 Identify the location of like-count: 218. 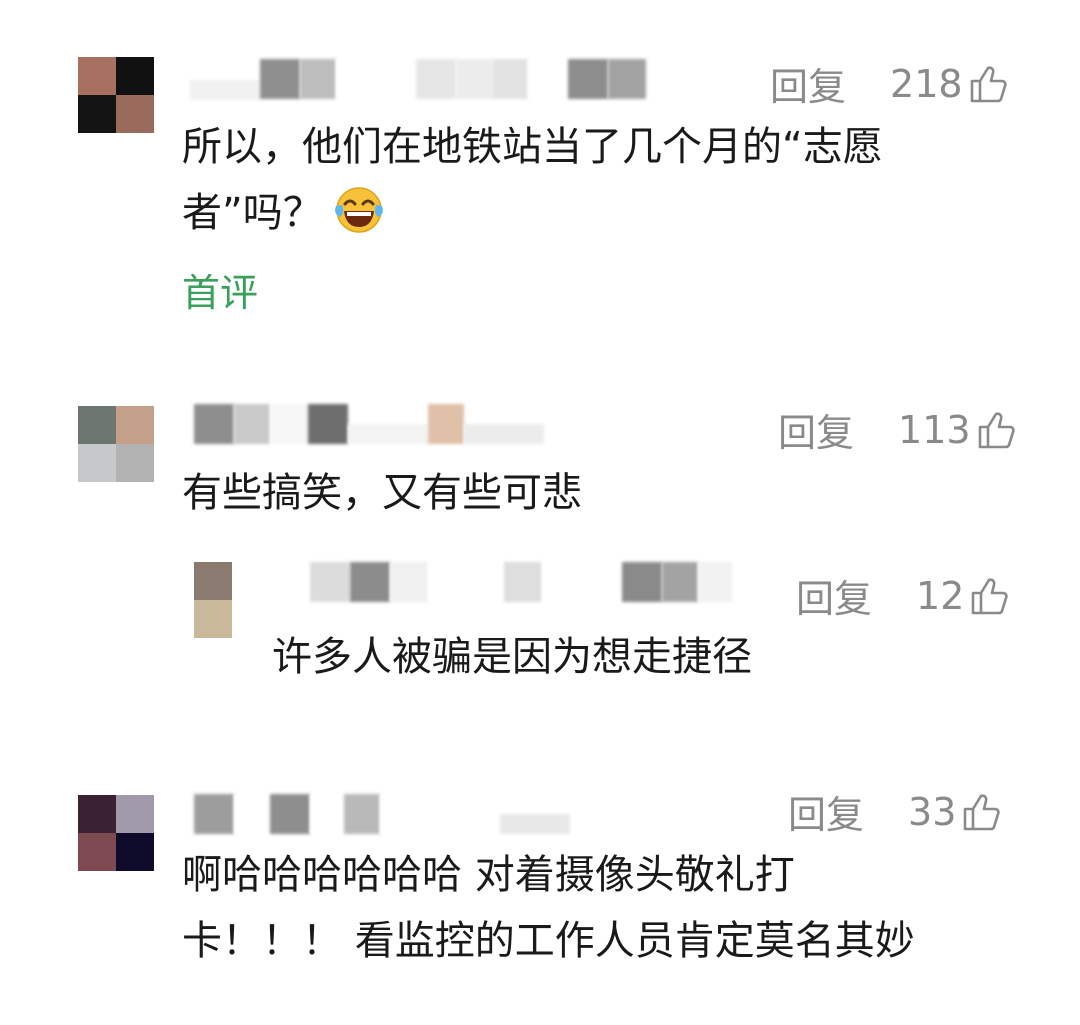
(926, 83).